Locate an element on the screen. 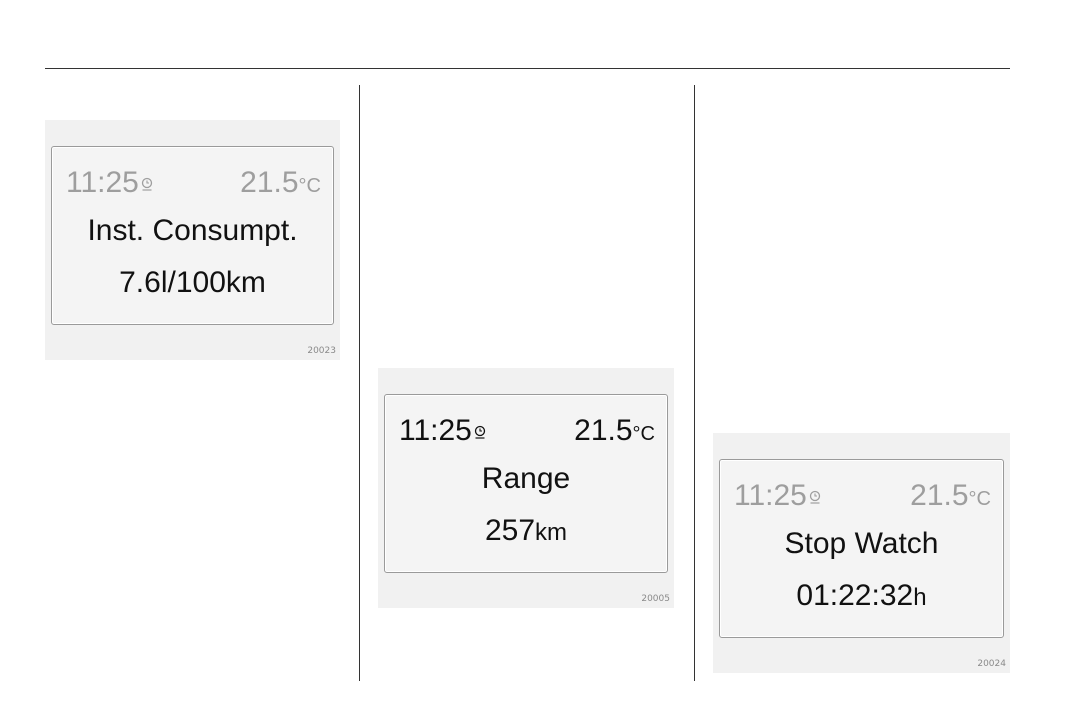 The width and height of the screenshot is (1077, 720). screen-title: Range is located at coordinates (526, 478).